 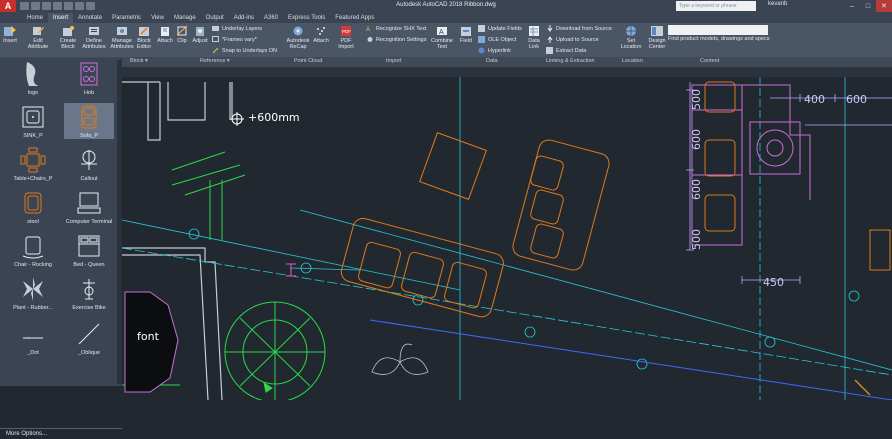 What do you see at coordinates (215, 18) in the screenshot?
I see `tab-output: Output` at bounding box center [215, 18].